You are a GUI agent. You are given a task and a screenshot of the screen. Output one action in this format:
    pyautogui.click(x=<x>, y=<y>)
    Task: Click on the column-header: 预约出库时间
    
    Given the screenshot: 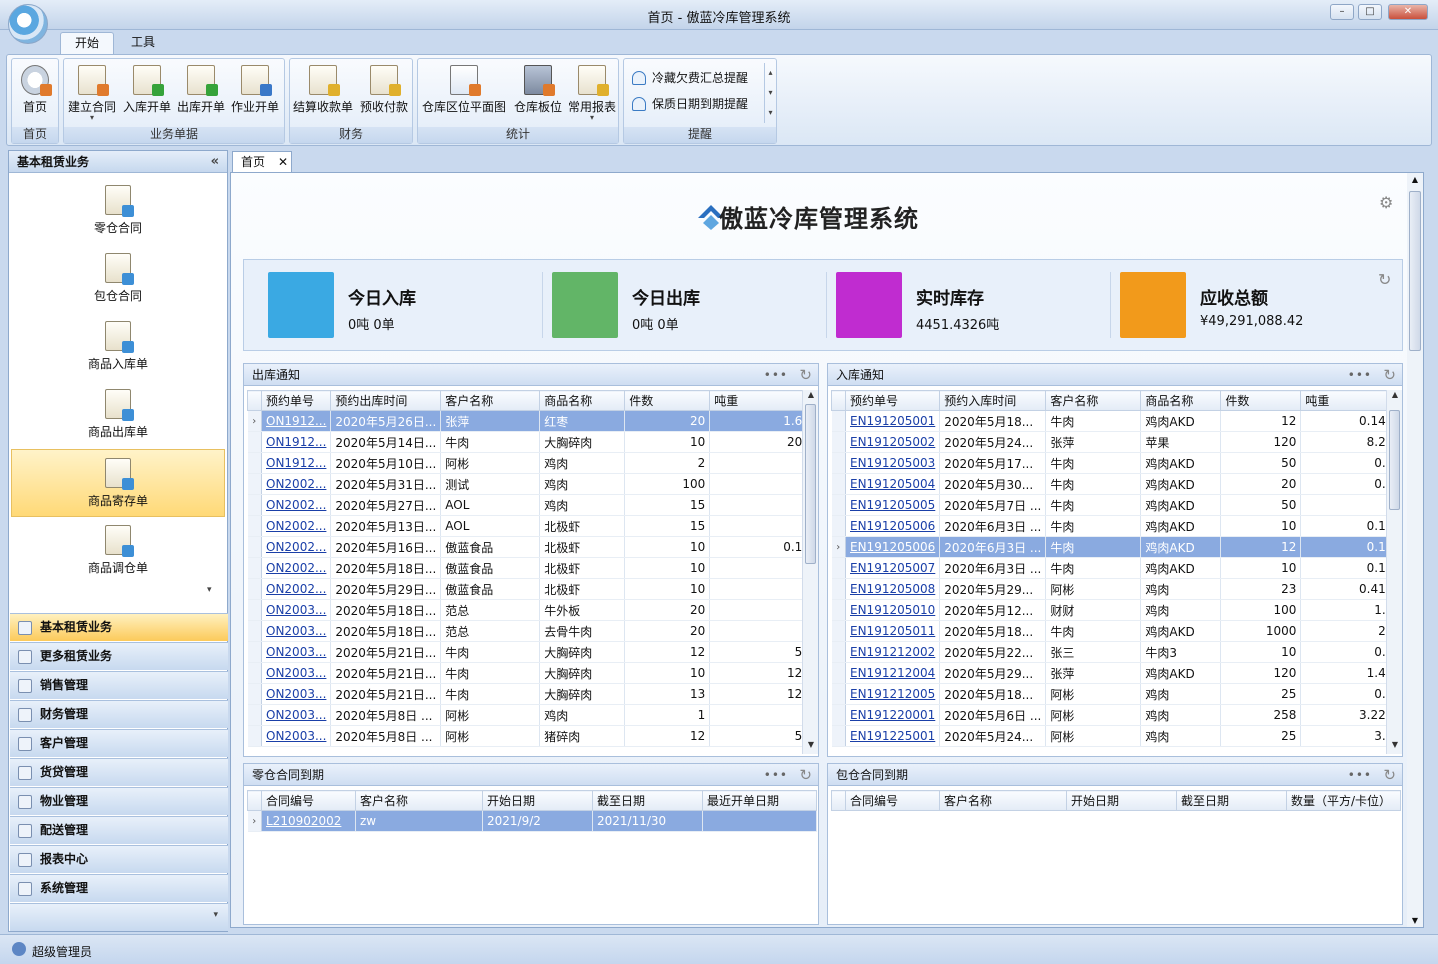 What is the action you would take?
    pyautogui.click(x=386, y=400)
    